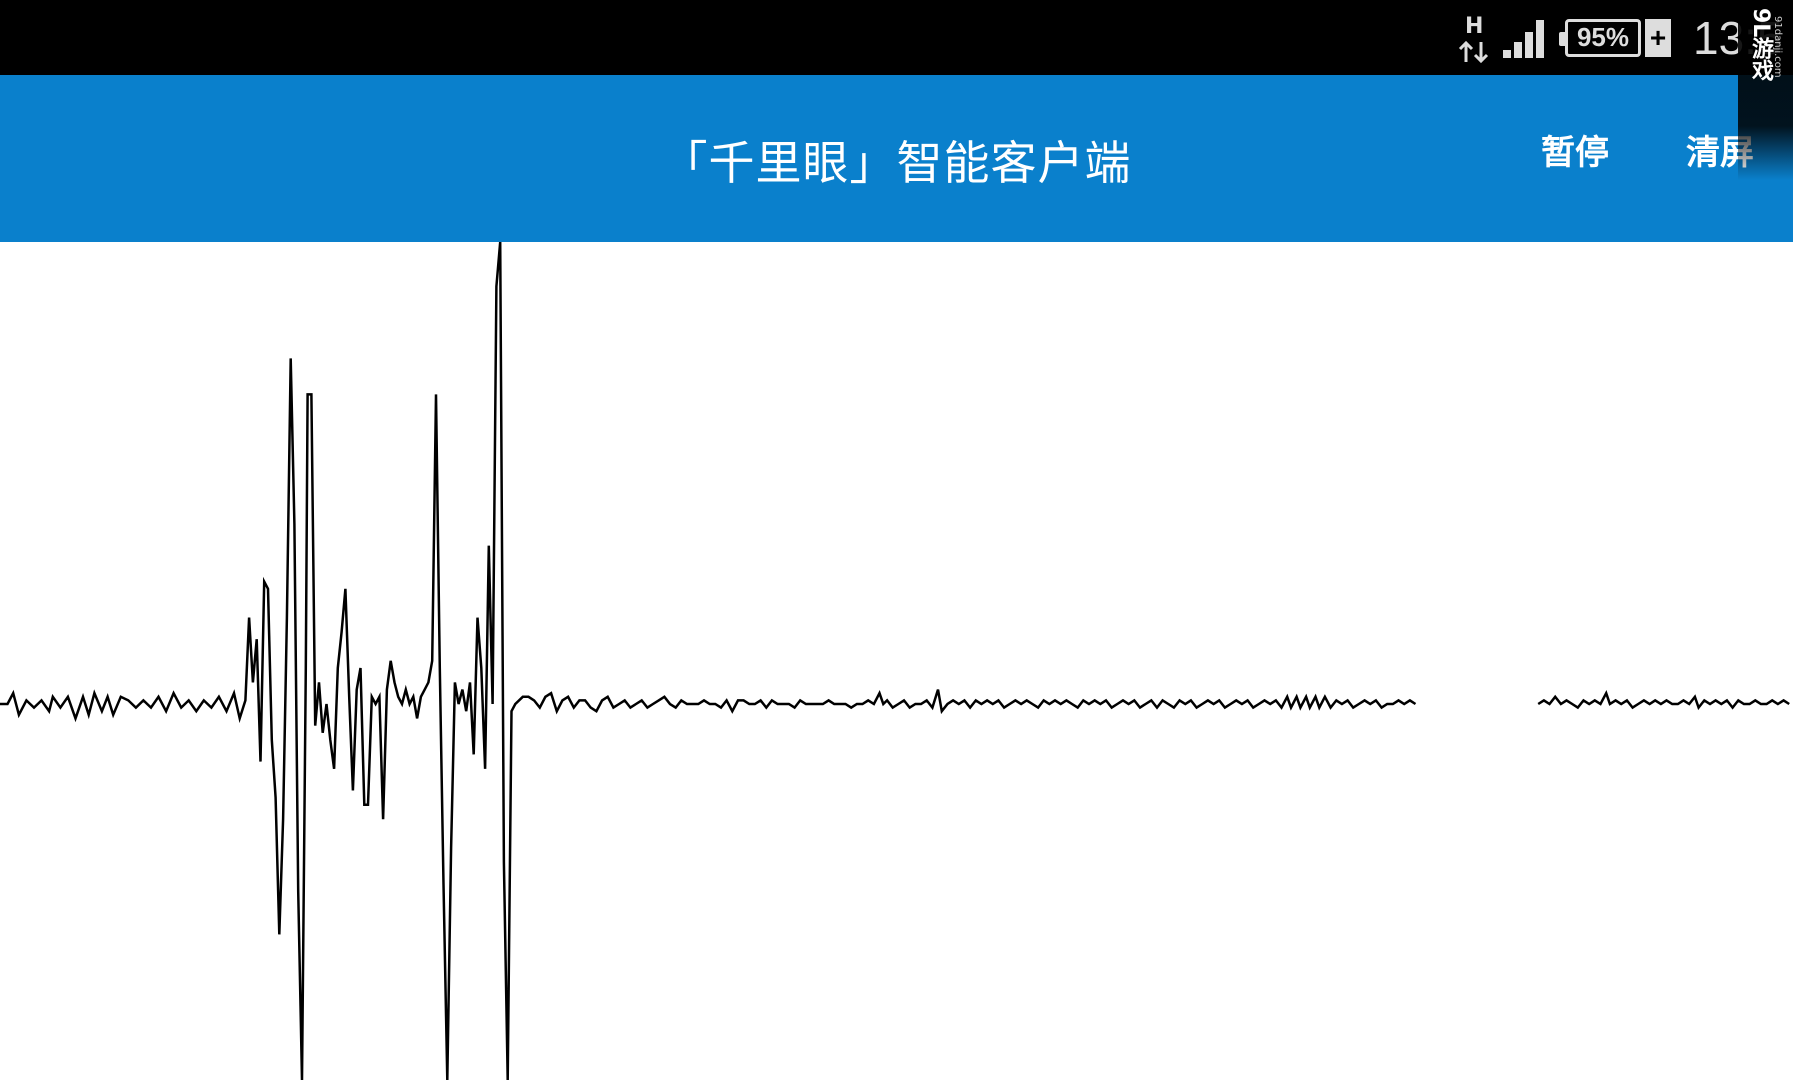 The image size is (1793, 1084). What do you see at coordinates (1658, 37) in the screenshot?
I see `charging-icon: +` at bounding box center [1658, 37].